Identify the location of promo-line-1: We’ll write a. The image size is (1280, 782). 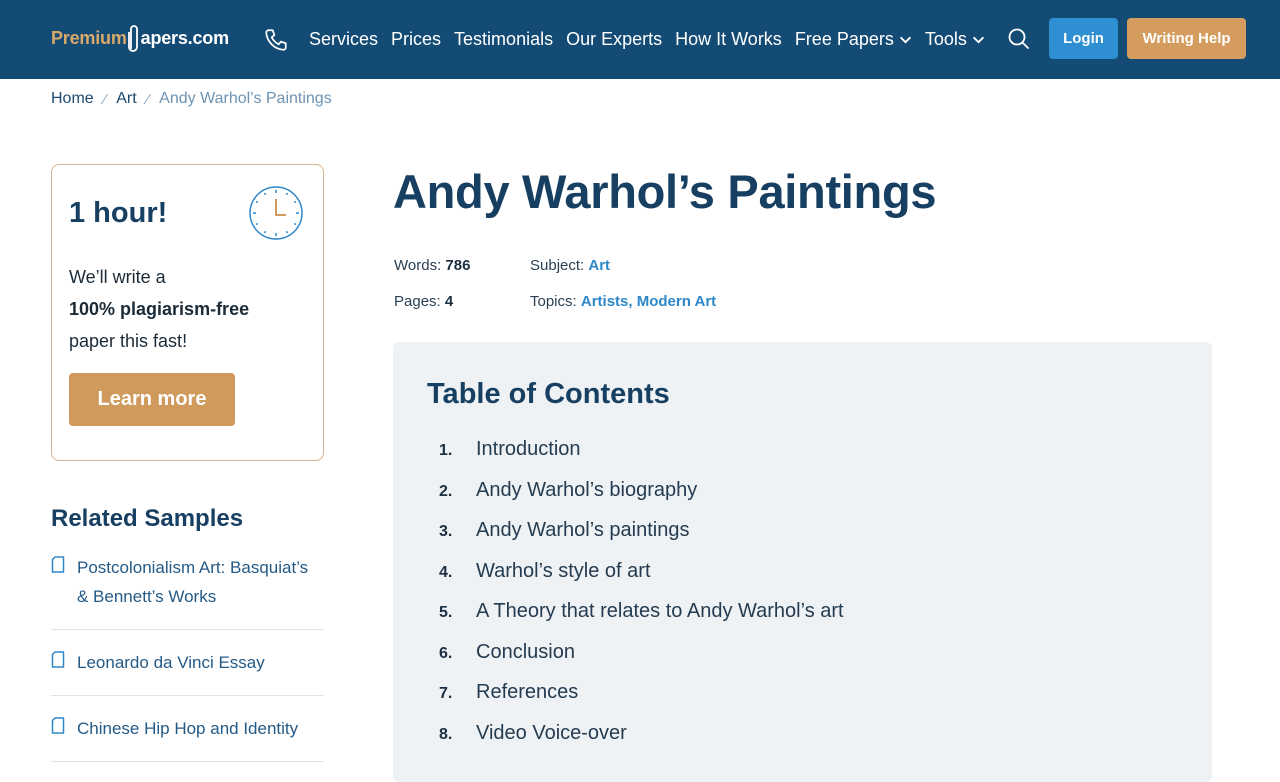
(117, 277).